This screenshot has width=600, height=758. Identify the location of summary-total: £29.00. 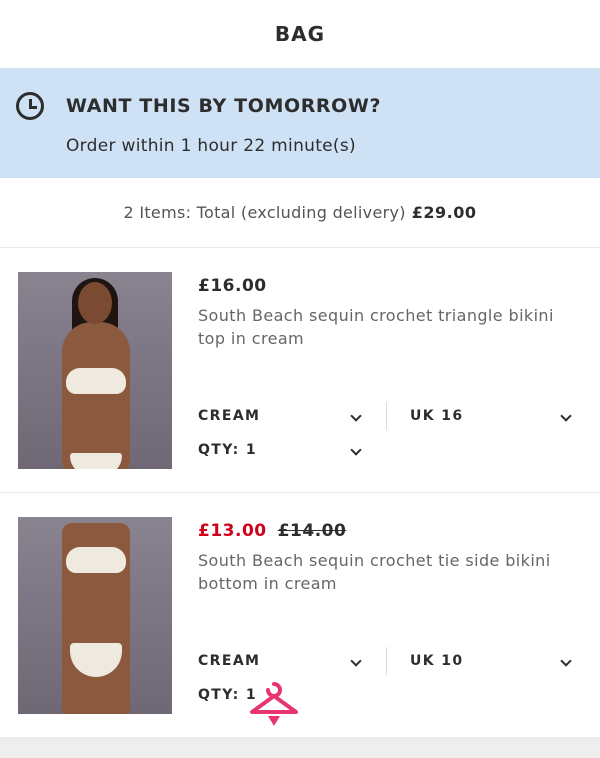
(444, 212).